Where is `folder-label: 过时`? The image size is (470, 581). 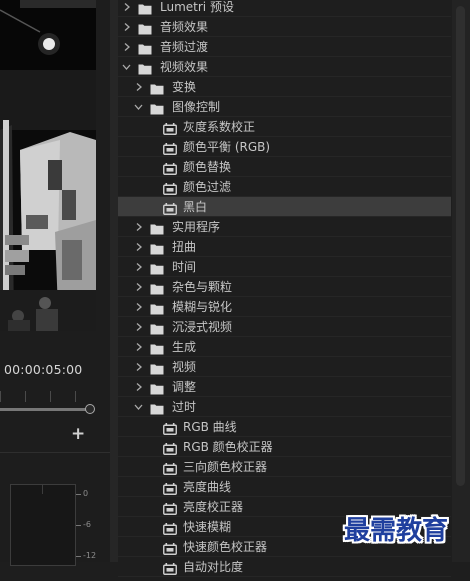 folder-label: 过时 is located at coordinates (184, 407).